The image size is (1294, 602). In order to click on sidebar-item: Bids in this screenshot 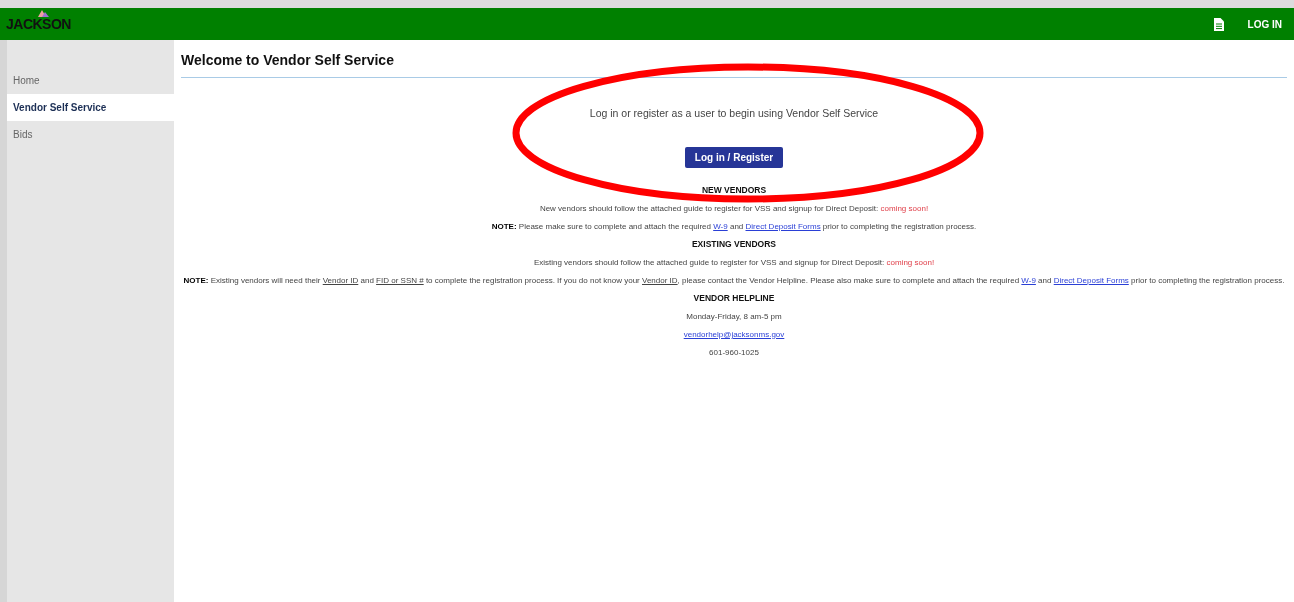, I will do `click(90, 134)`.